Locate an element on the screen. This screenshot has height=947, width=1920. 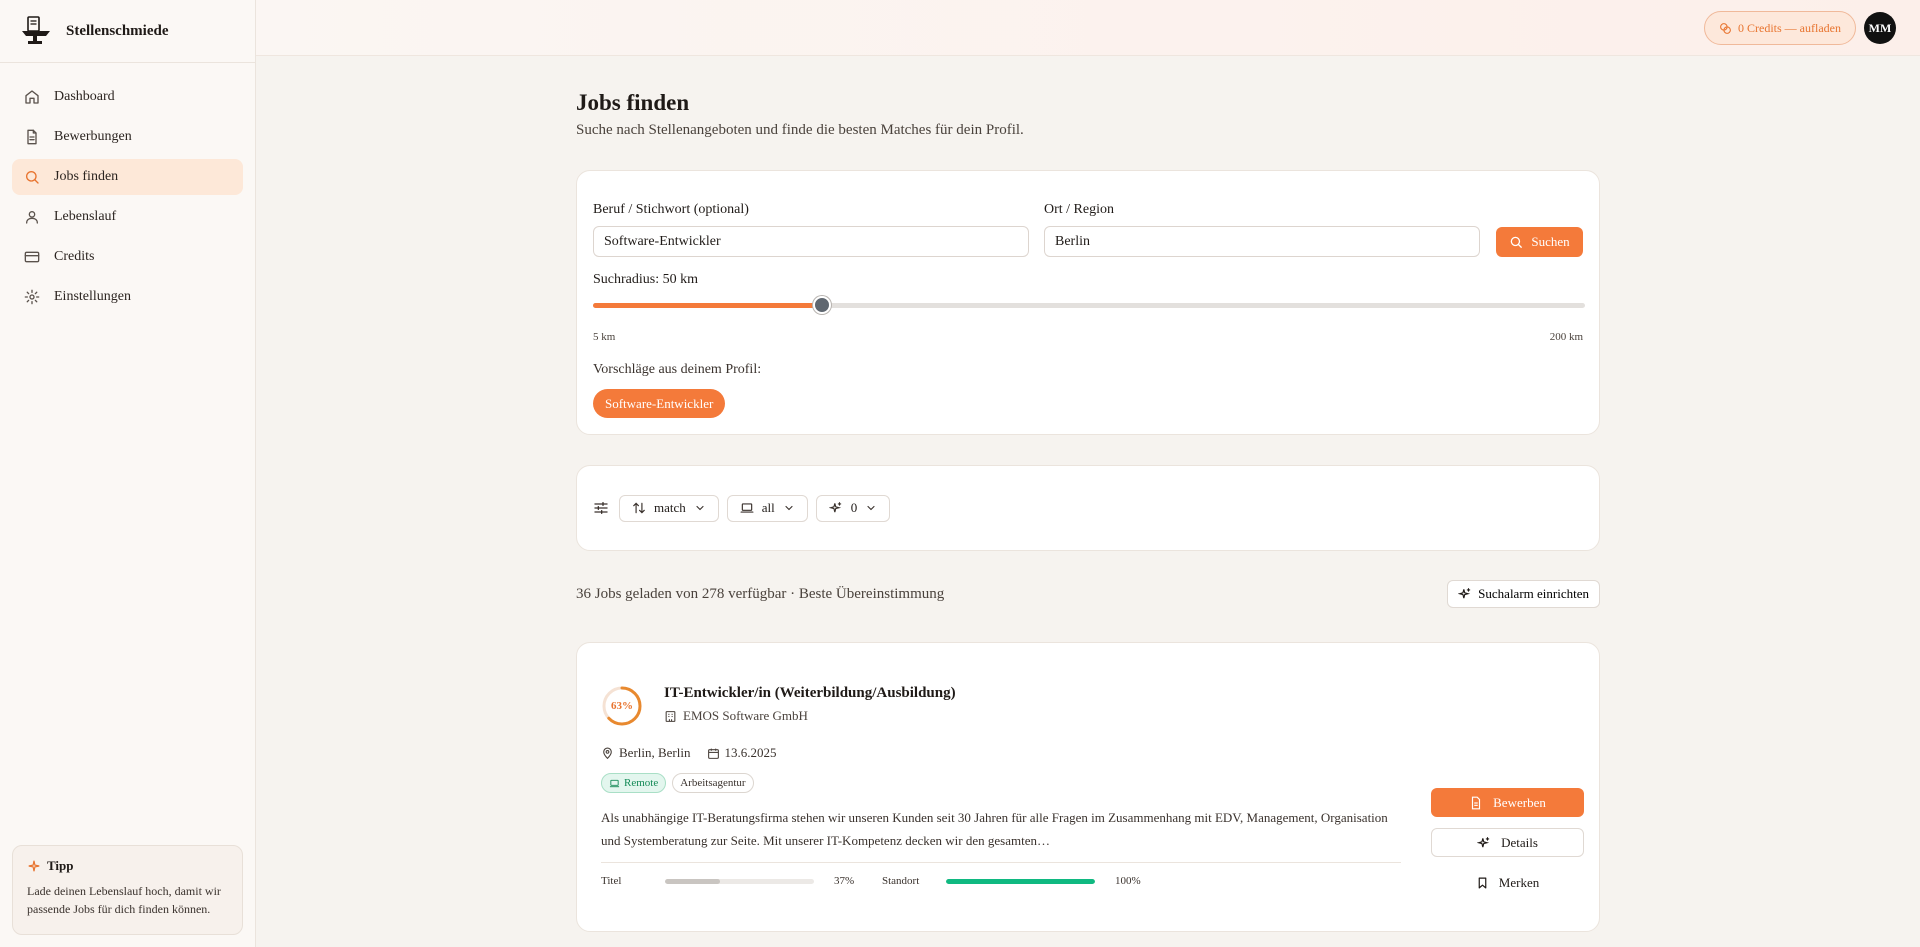
score-location-bar is located at coordinates (1020, 881).